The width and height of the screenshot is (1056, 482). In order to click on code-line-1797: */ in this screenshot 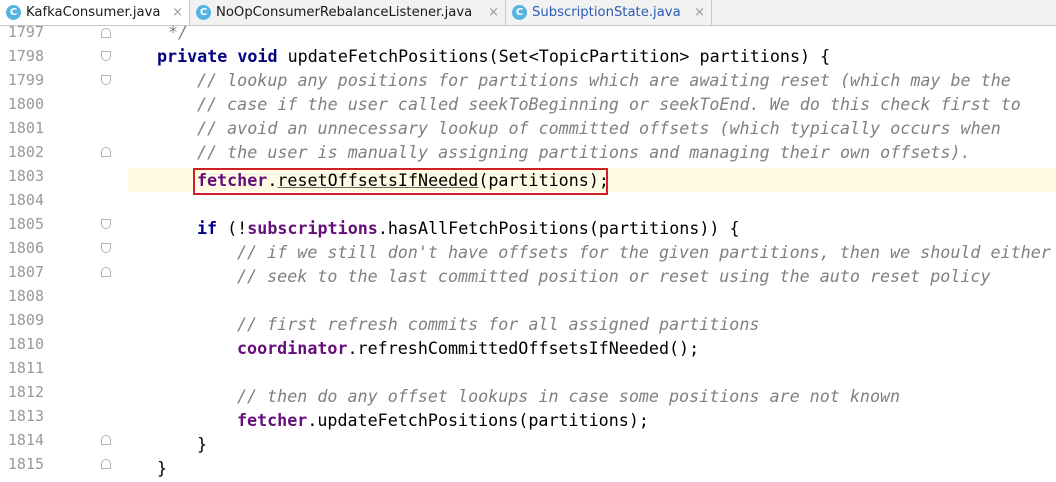, I will do `click(178, 32)`.